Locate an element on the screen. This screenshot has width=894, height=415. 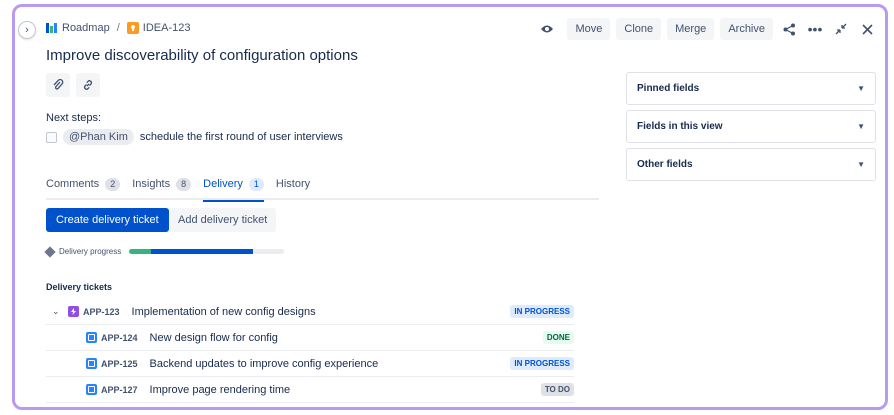
attachment-icon is located at coordinates (58, 85).